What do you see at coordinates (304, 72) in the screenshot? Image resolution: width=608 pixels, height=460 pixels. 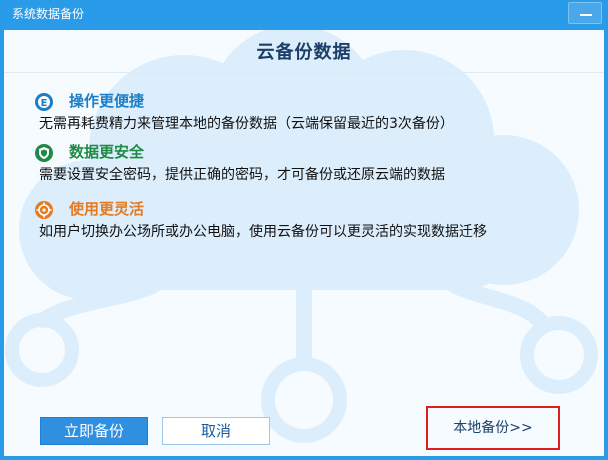 I see `title-divider` at bounding box center [304, 72].